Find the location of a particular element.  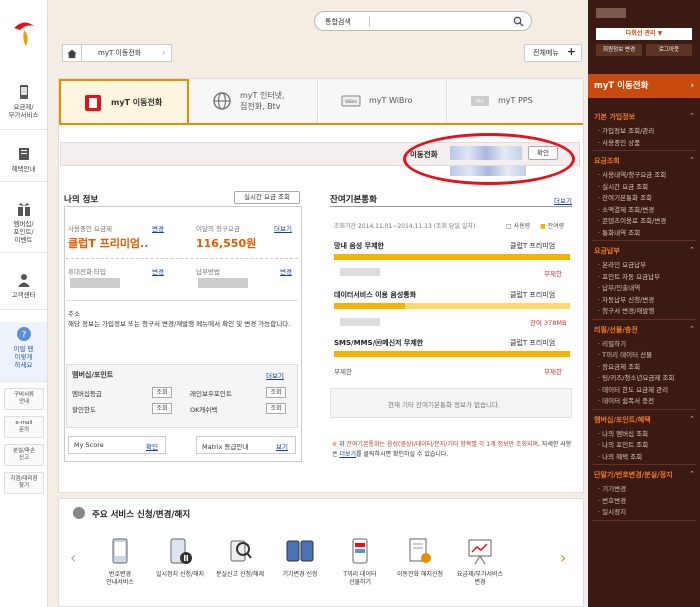

right-panel-item: · 사용중인 상품 is located at coordinates (619, 142).